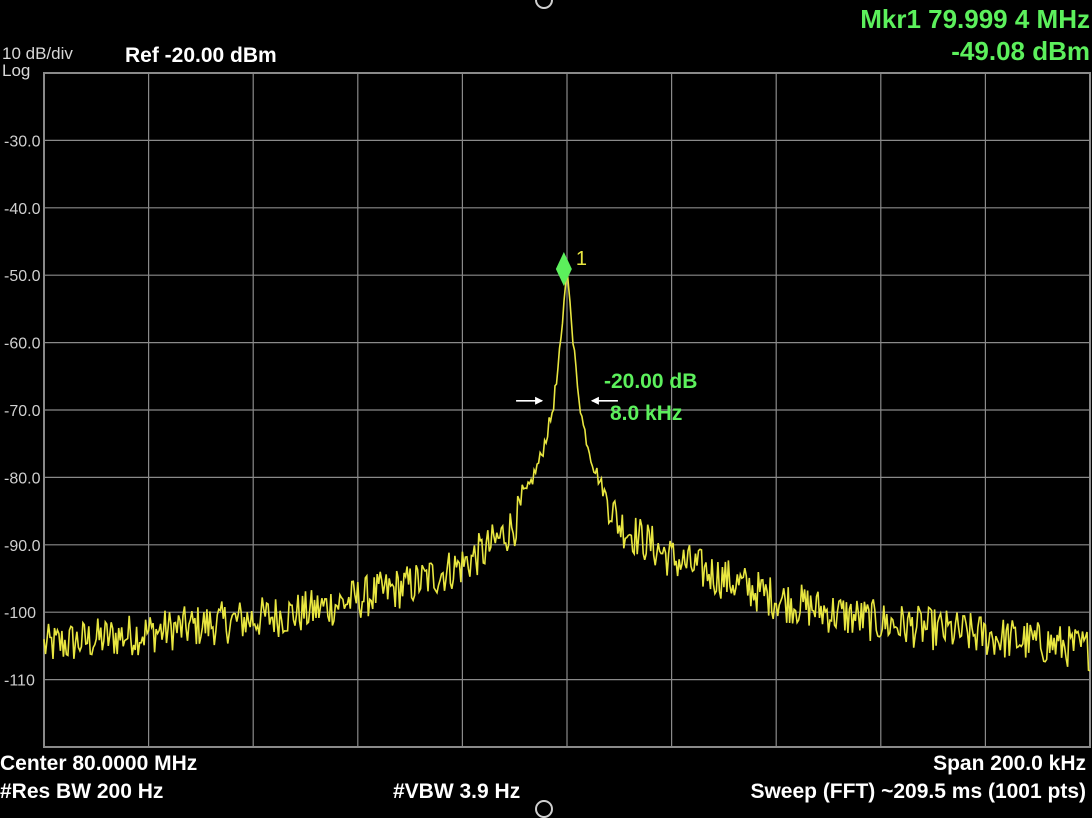  What do you see at coordinates (22, 411) in the screenshot?
I see `y-tick-label: -70.0` at bounding box center [22, 411].